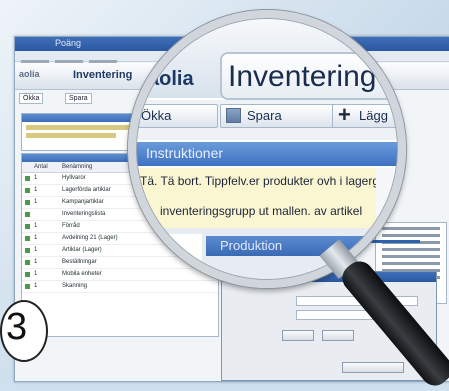 This screenshot has height=391, width=449. Describe the element at coordinates (74, 178) in the screenshot. I see `row-name: Hyllvaror` at that location.